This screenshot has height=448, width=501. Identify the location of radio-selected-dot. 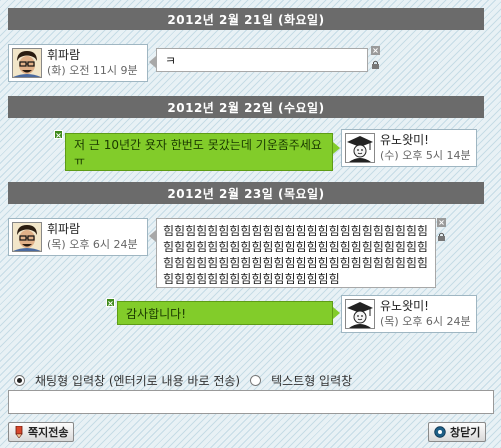
(19, 380).